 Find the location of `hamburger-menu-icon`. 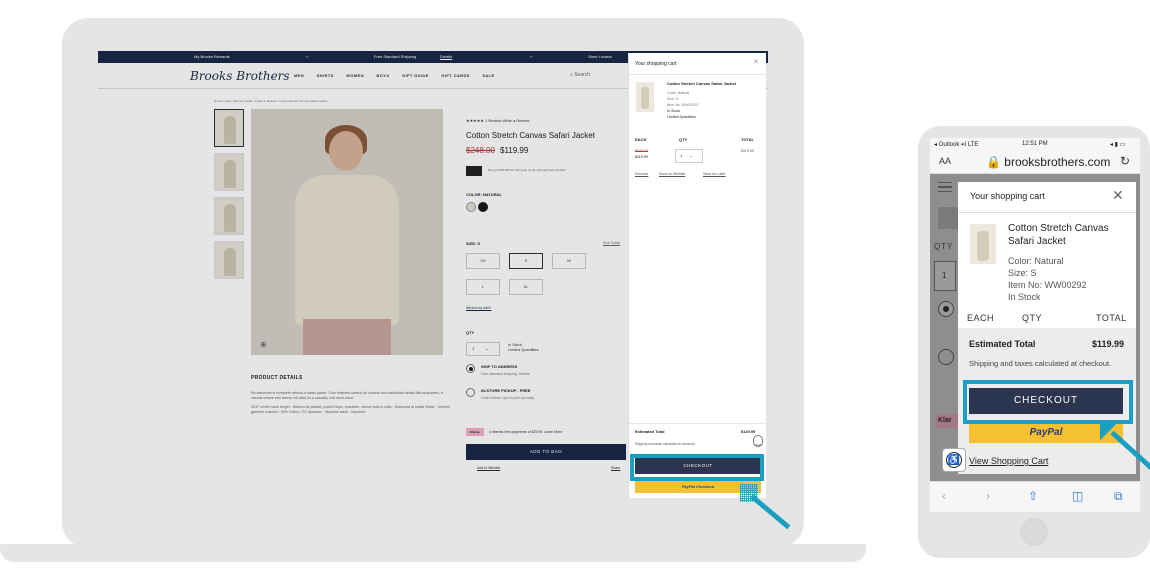

hamburger-menu-icon is located at coordinates (945, 187).